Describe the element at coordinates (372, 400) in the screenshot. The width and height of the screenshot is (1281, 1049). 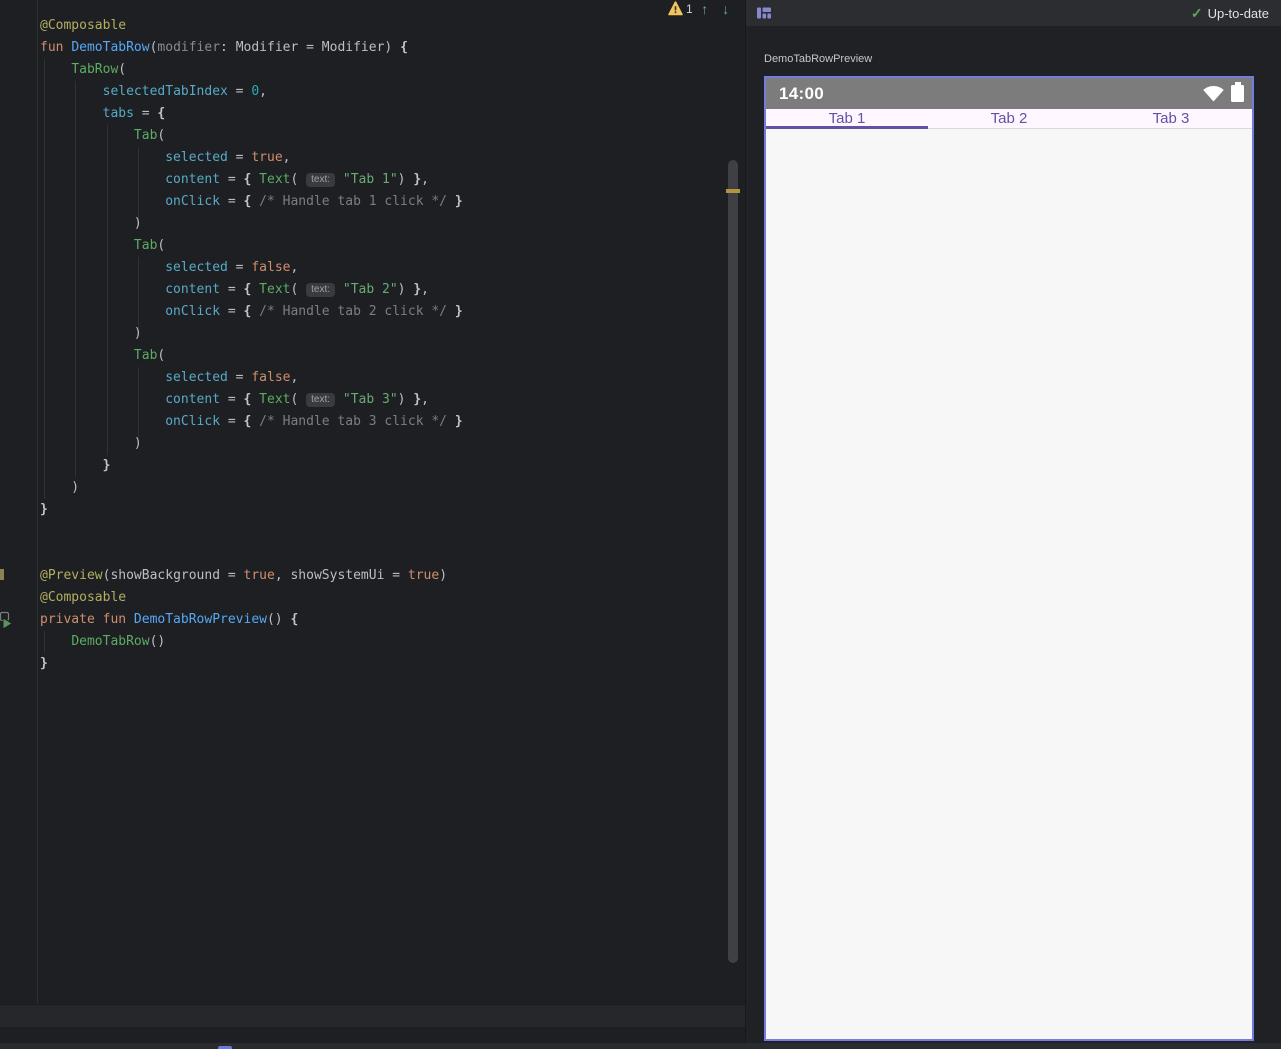
I see `code-line: content = { Text( text: "Tab 3") },` at that location.